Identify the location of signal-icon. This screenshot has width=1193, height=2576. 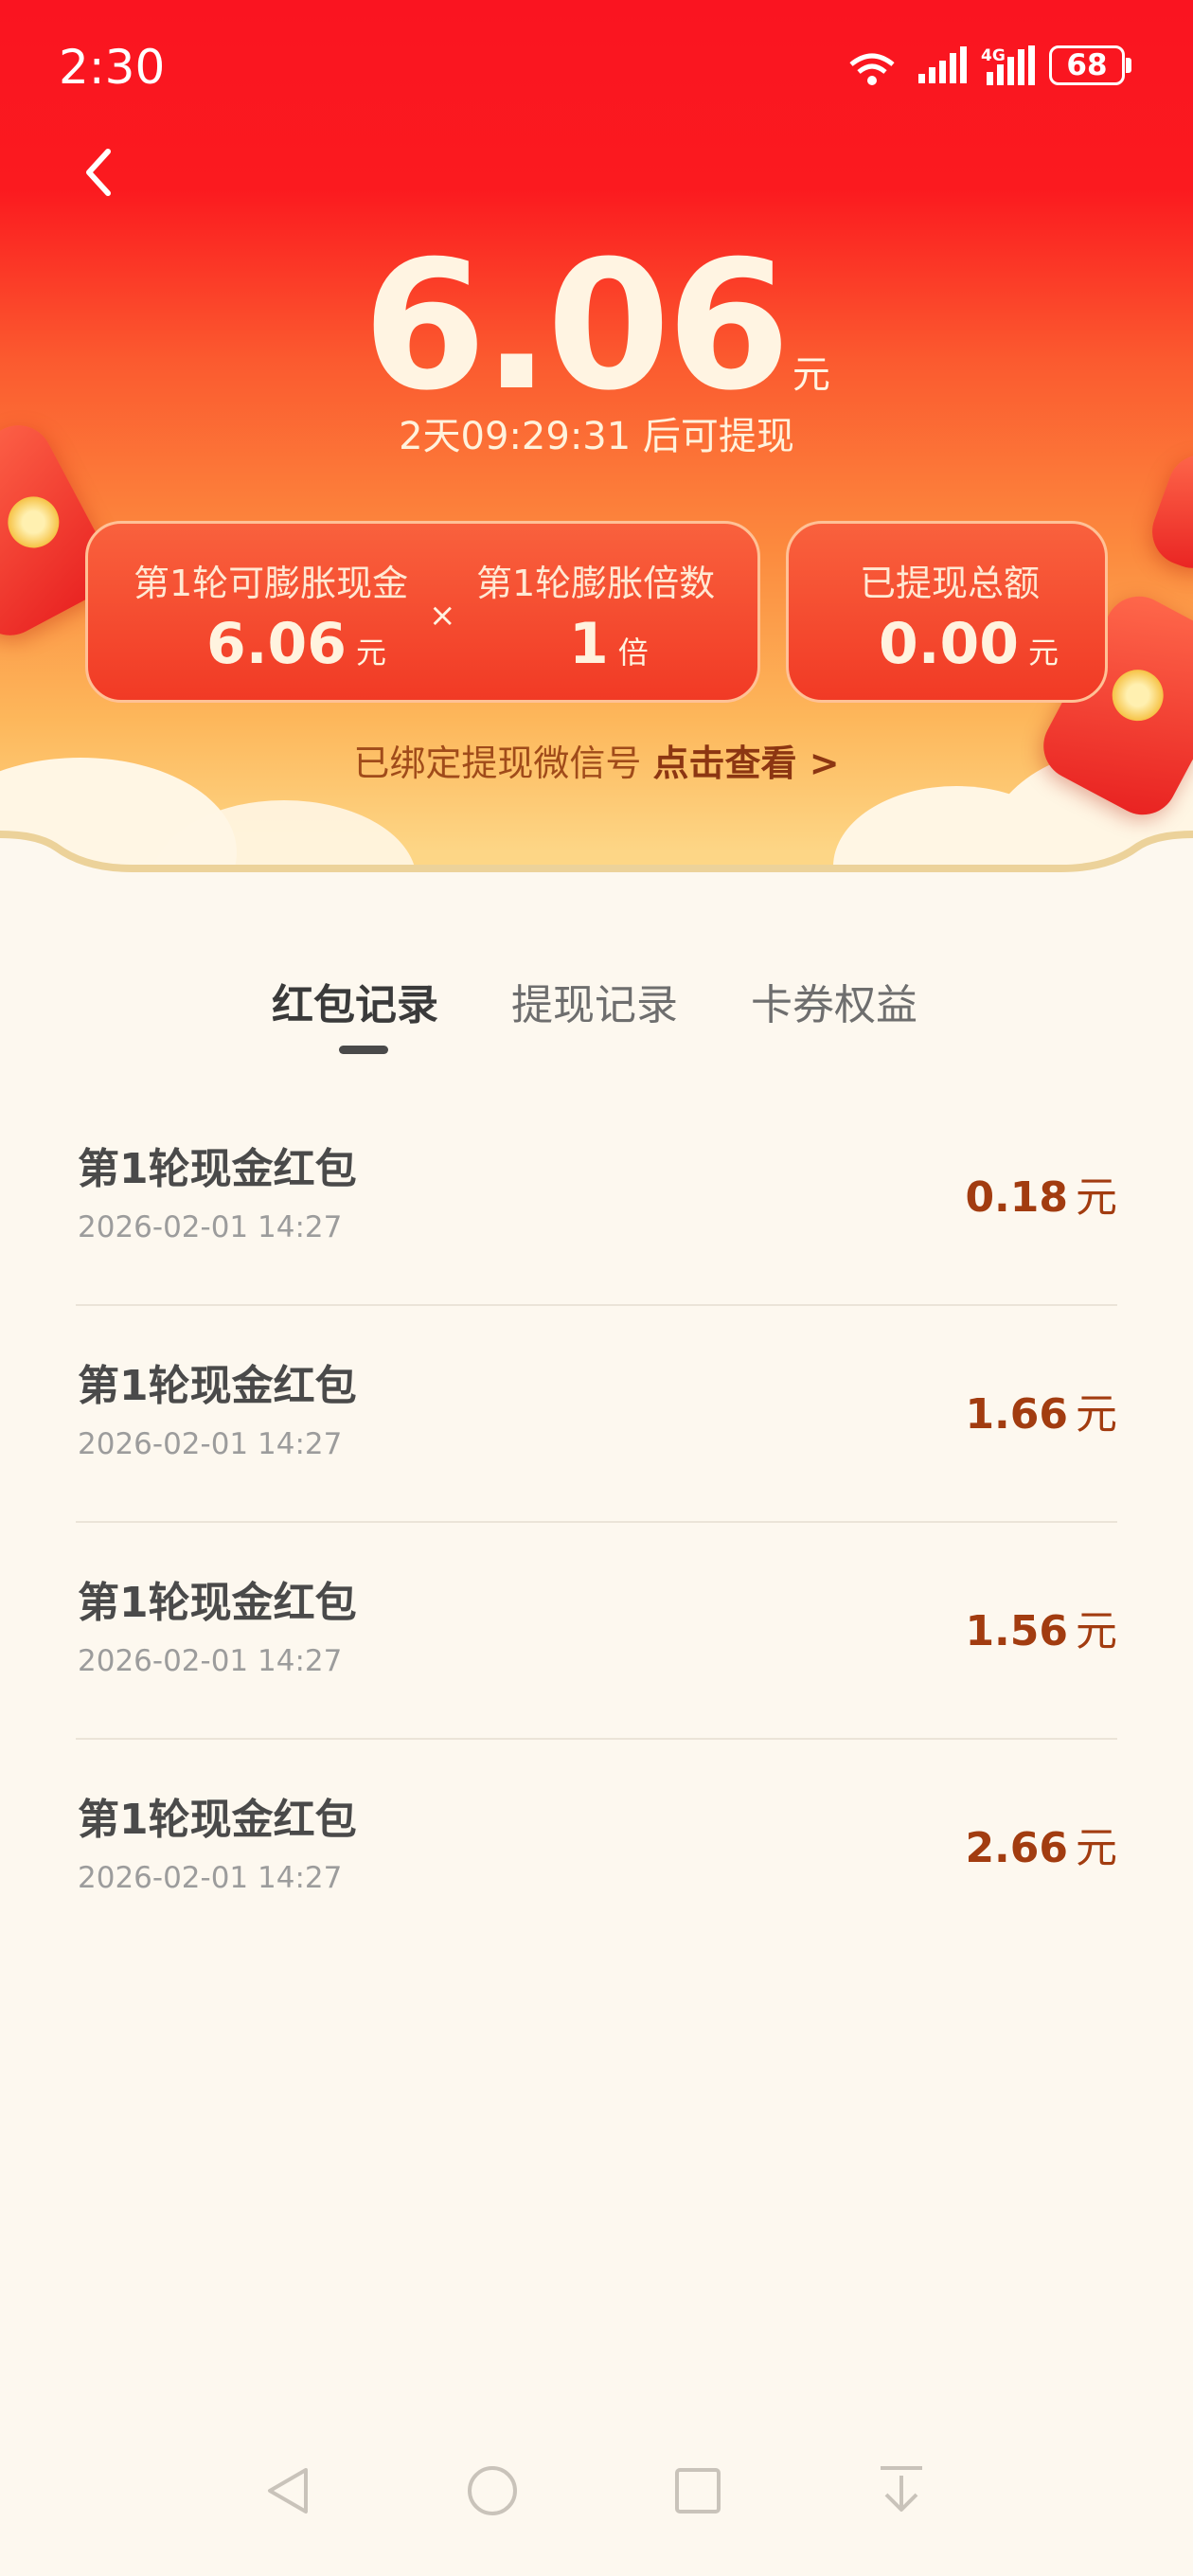
(942, 64).